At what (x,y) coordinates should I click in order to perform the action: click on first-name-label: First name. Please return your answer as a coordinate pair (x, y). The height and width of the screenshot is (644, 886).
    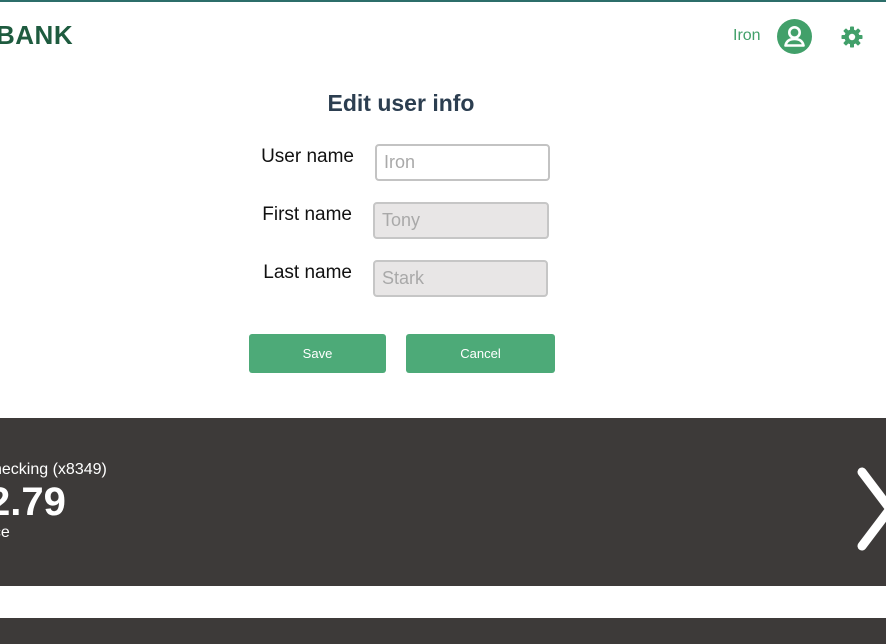
    Looking at the image, I should click on (307, 214).